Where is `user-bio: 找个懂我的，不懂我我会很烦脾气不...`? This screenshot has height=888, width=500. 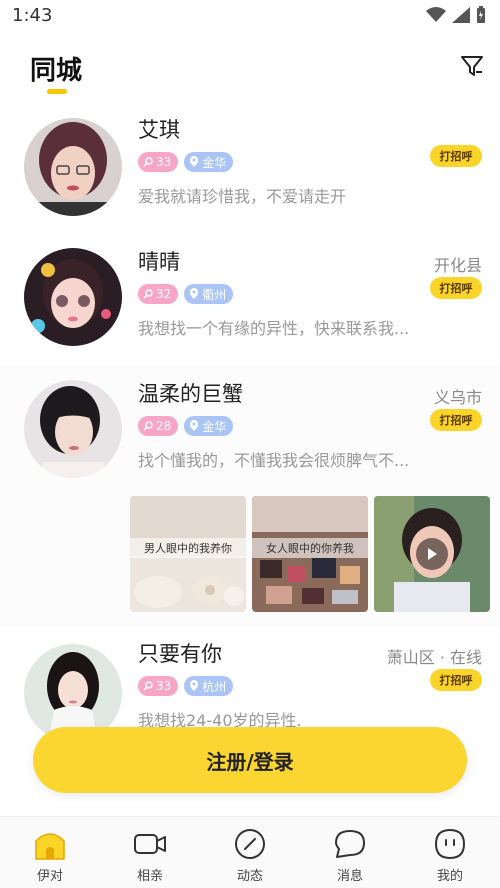
user-bio: 找个懂我的，不懂我我会很烦脾气不... is located at coordinates (274, 460).